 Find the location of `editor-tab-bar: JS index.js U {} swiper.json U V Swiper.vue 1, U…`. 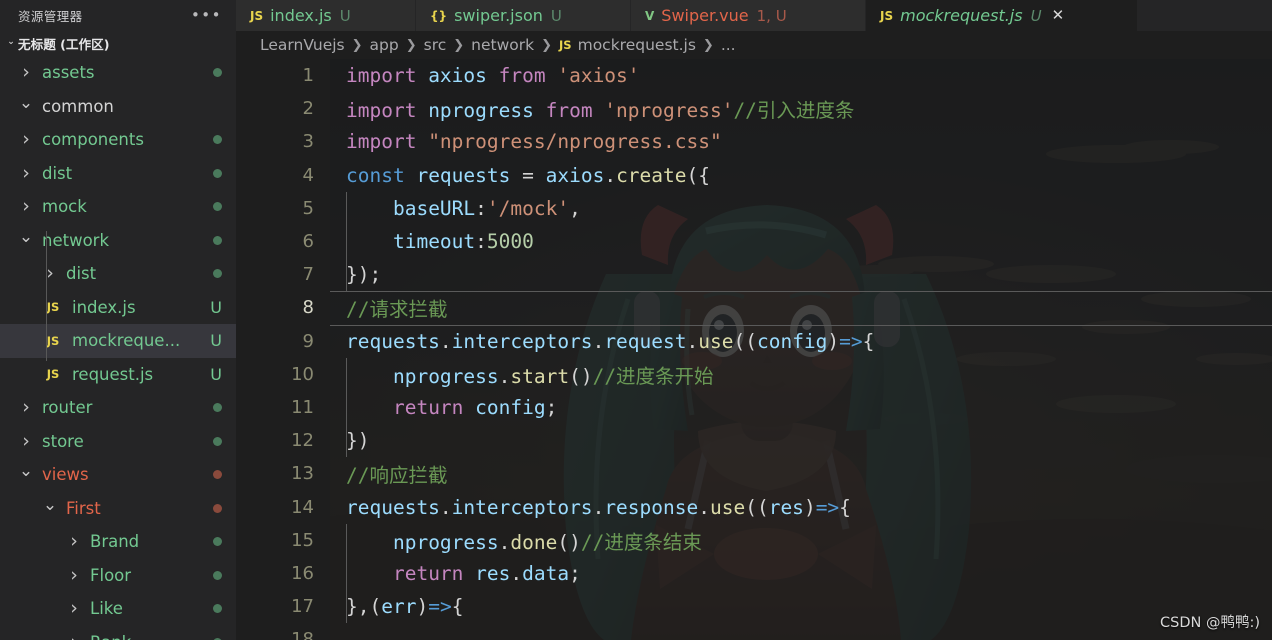

editor-tab-bar: JS index.js U {} swiper.json U V Swiper.vue 1, U… is located at coordinates (754, 15).